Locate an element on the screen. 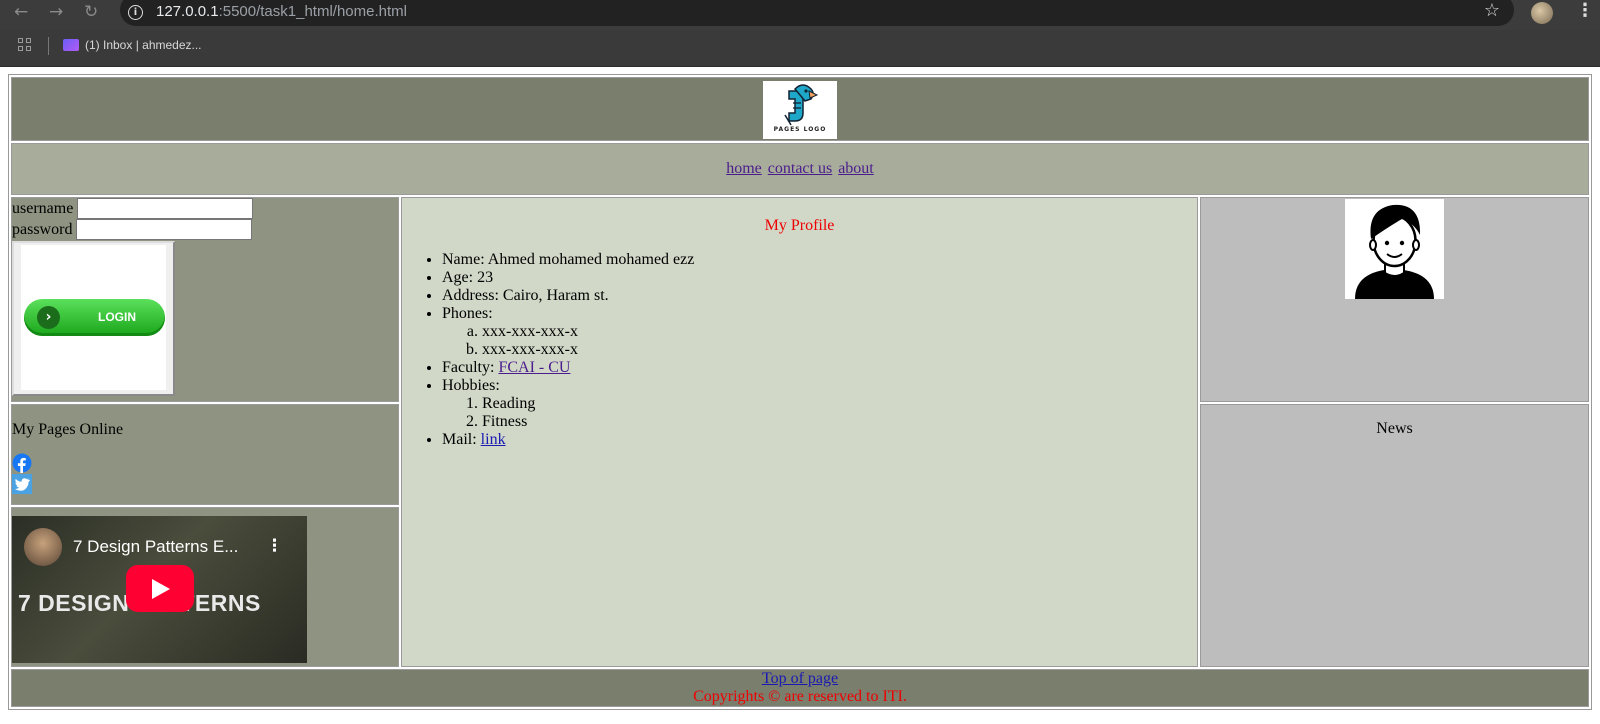 The width and height of the screenshot is (1600, 724). list-item: Address: Cairo, Haram st. is located at coordinates (819, 296).